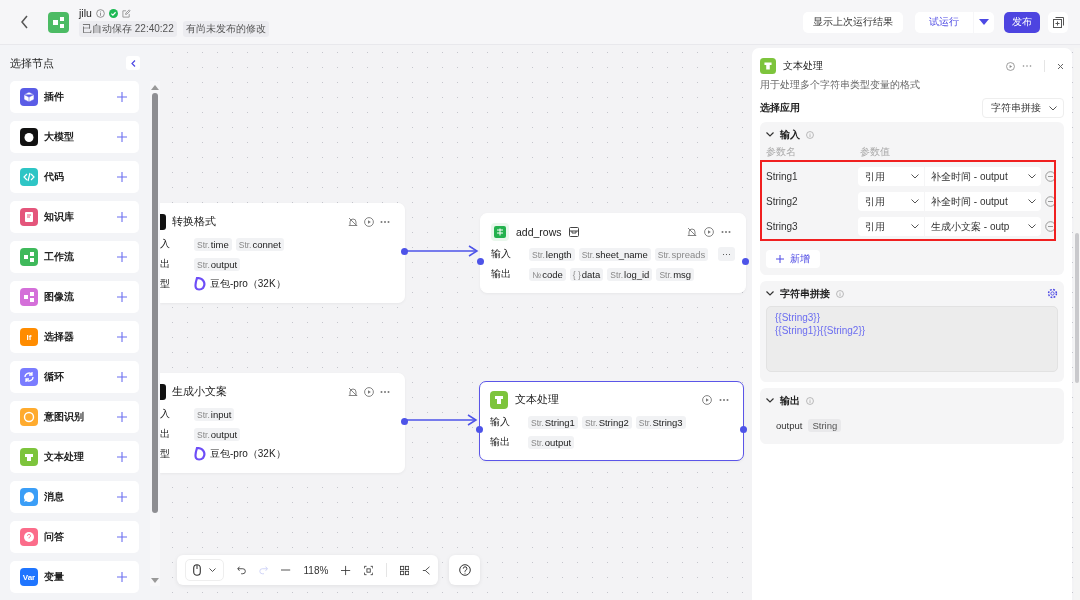 The height and width of the screenshot is (600, 1080). Describe the element at coordinates (912, 339) in the screenshot. I see `template-editor: {{String3}} {{String1}}{{String2}}` at that location.